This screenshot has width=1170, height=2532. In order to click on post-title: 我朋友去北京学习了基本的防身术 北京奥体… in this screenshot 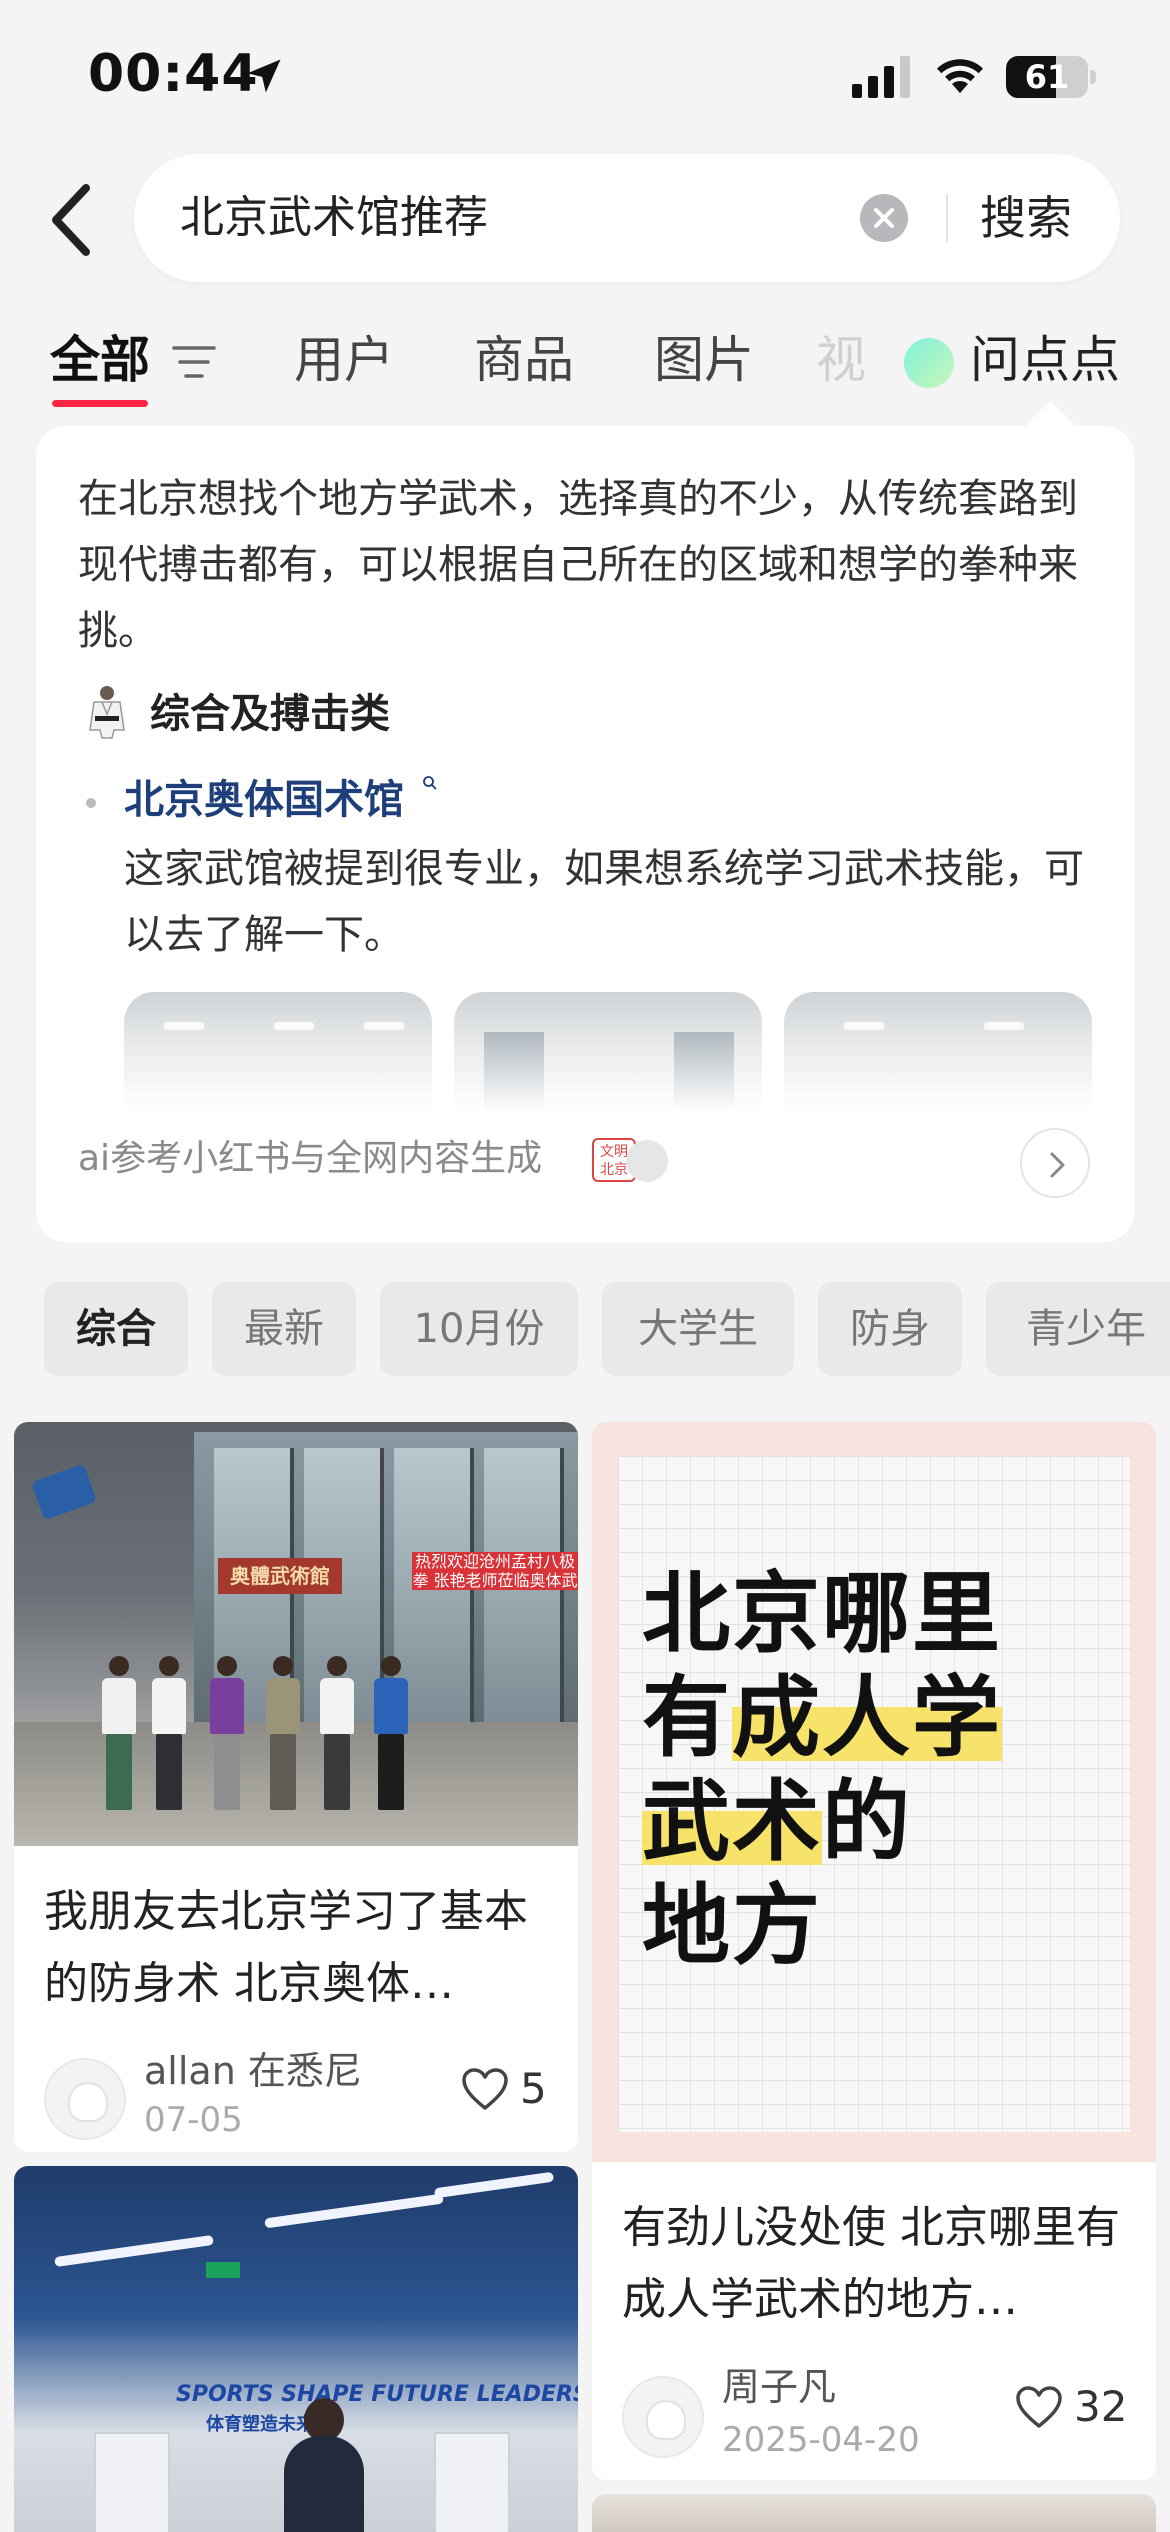, I will do `click(304, 1948)`.